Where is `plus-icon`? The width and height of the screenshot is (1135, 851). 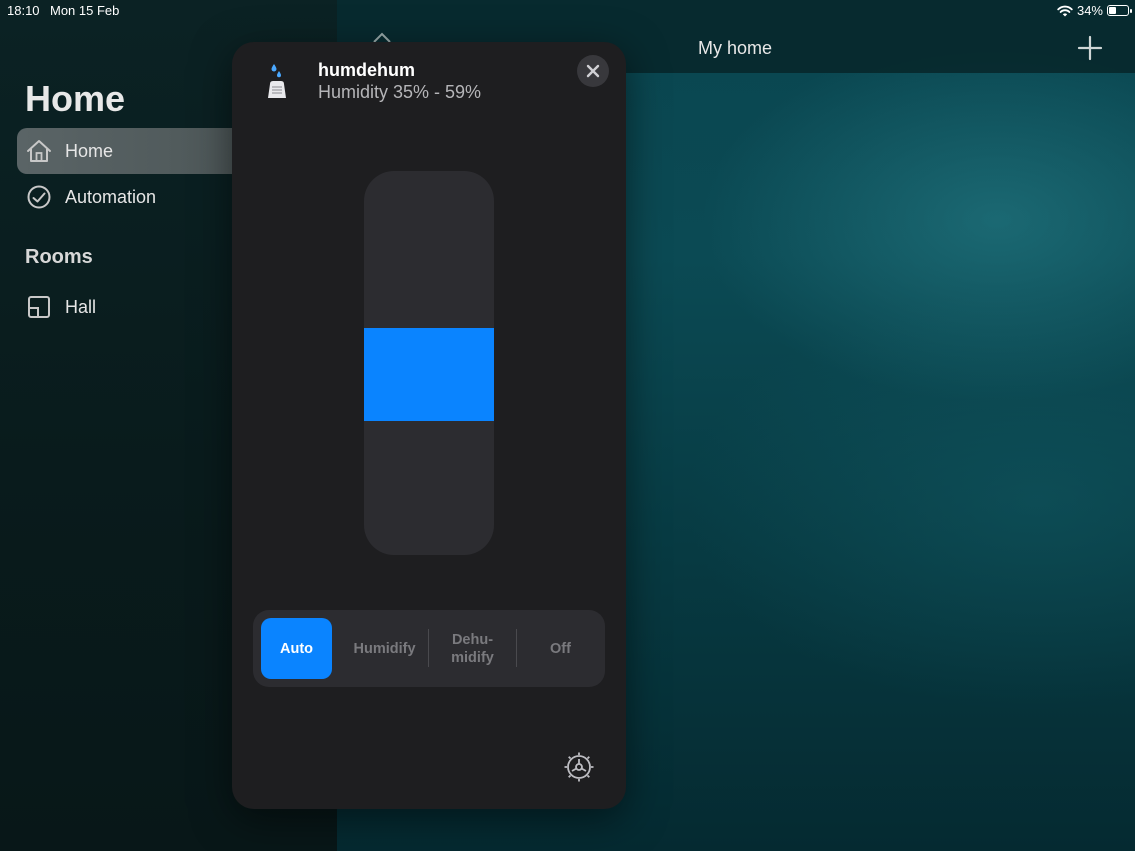 plus-icon is located at coordinates (1090, 48).